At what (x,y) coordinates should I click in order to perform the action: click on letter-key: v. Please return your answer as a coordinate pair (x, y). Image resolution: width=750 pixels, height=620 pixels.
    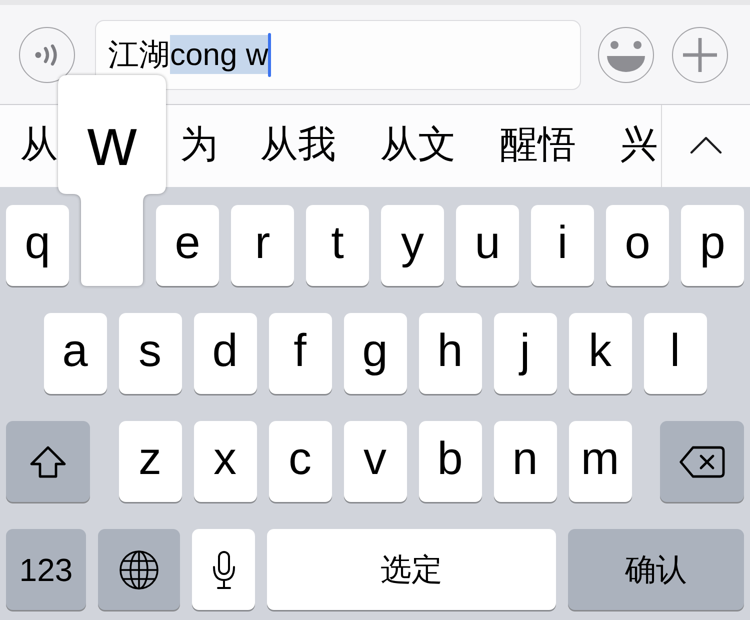
    Looking at the image, I should click on (375, 461).